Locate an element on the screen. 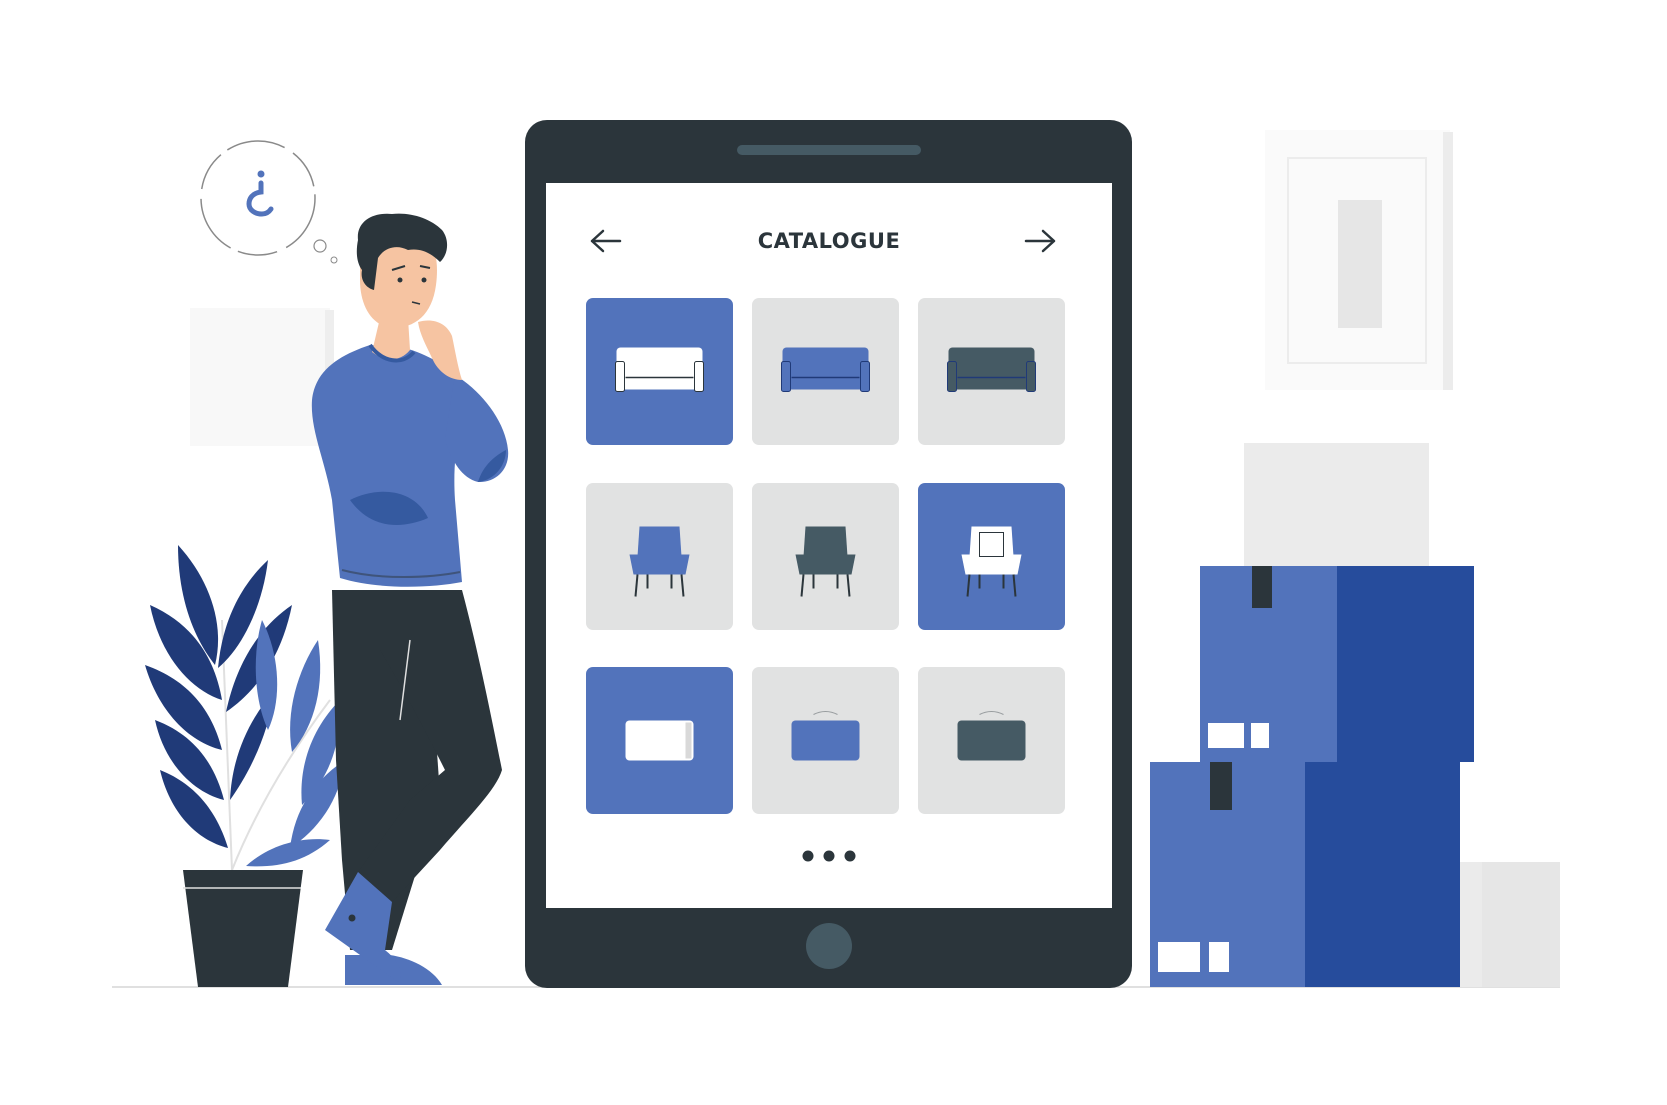  box-stack is located at coordinates (1355, 715).